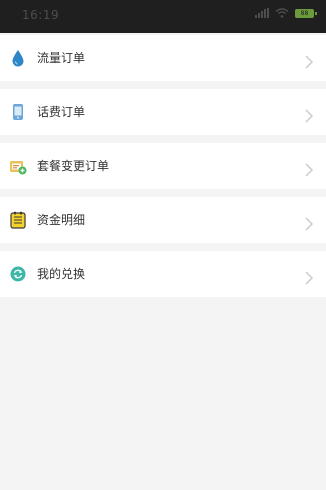  What do you see at coordinates (61, 220) in the screenshot?
I see `menu-item-label: 资金明细` at bounding box center [61, 220].